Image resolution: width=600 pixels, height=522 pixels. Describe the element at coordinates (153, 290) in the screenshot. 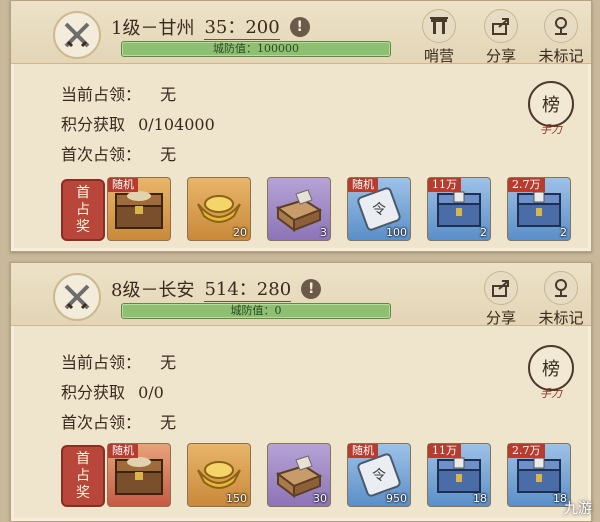

I see `city-title: 8级－长安` at that location.